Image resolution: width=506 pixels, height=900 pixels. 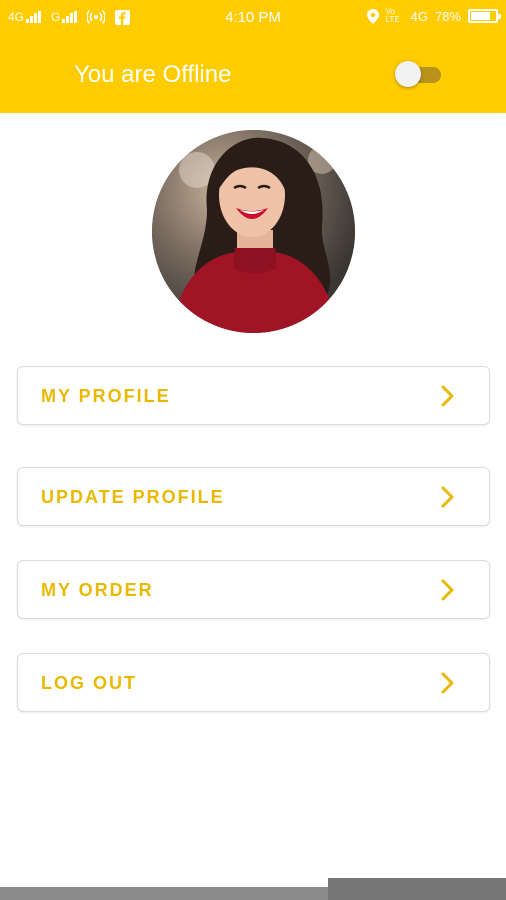 What do you see at coordinates (253, 74) in the screenshot?
I see `app-bar: You are Offline` at bounding box center [253, 74].